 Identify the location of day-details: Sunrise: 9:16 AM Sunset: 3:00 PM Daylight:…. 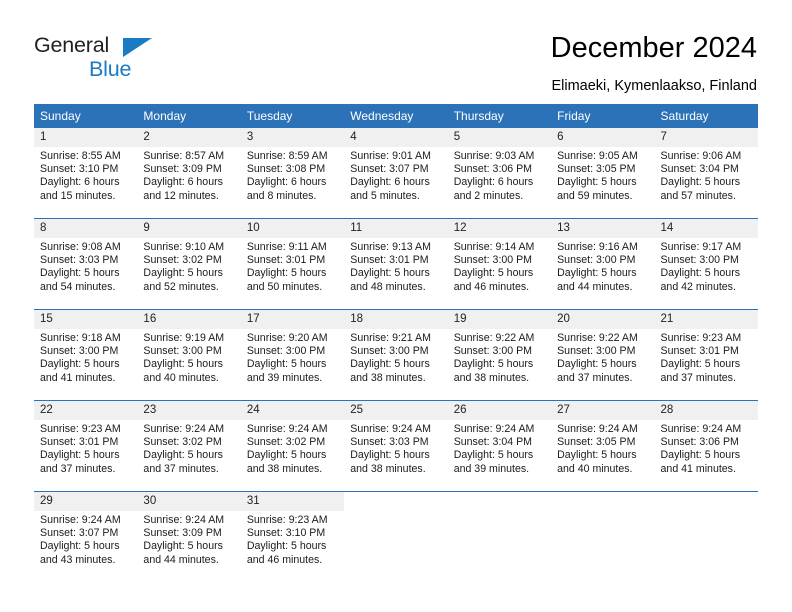
(602, 266).